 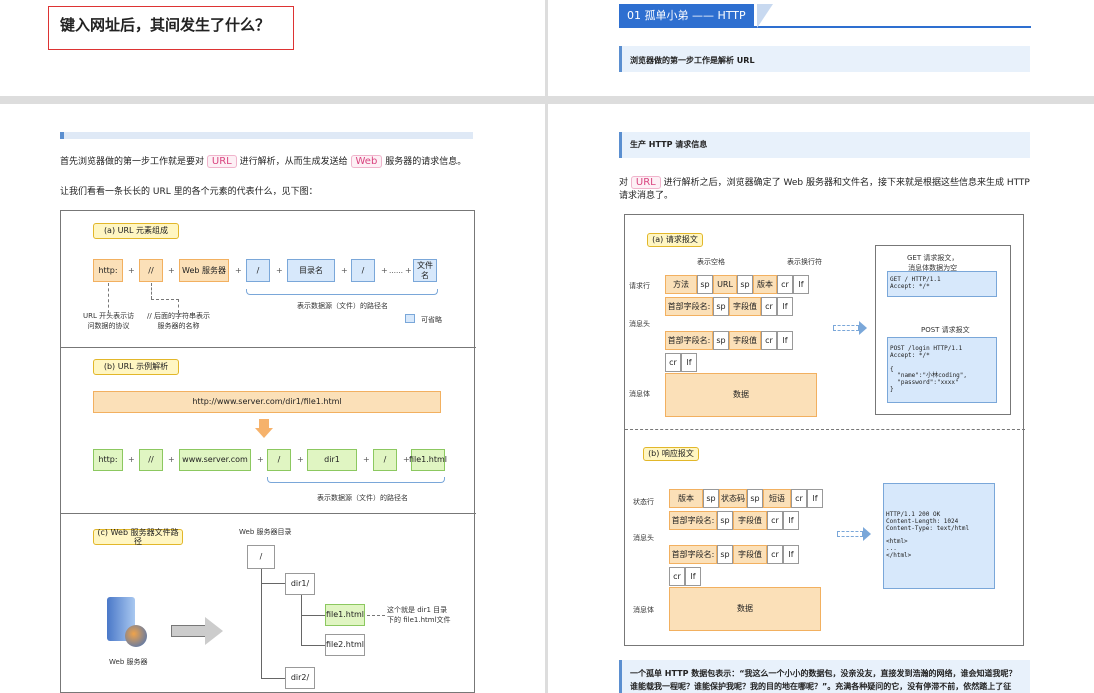 What do you see at coordinates (643, 610) in the screenshot?
I see `resp-body-label: 消息体` at bounding box center [643, 610].